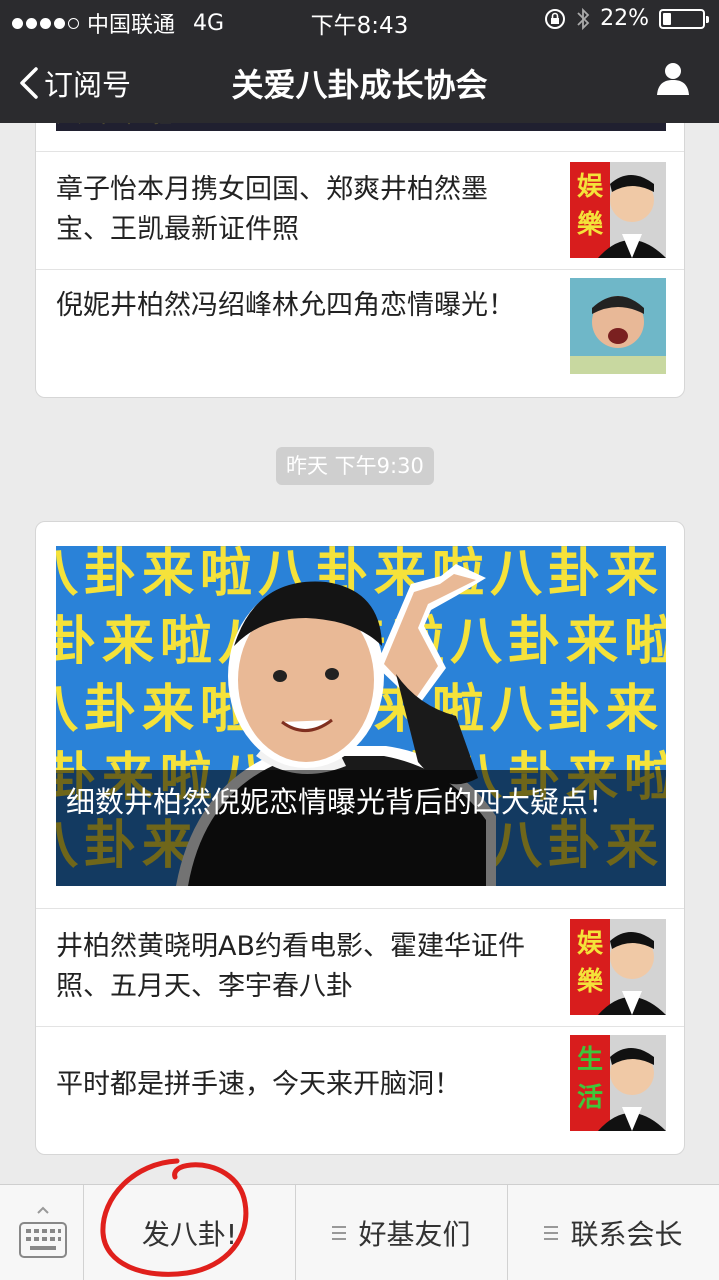 The width and height of the screenshot is (719, 1280). What do you see at coordinates (618, 1083) in the screenshot?
I see `article-thumbnail: 生活` at bounding box center [618, 1083].